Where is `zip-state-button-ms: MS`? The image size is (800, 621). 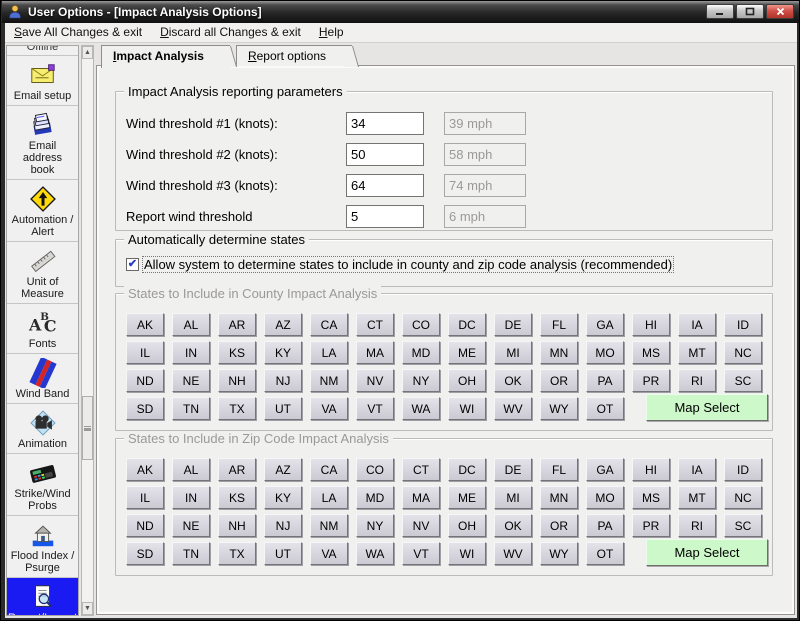 zip-state-button-ms: MS is located at coordinates (651, 497).